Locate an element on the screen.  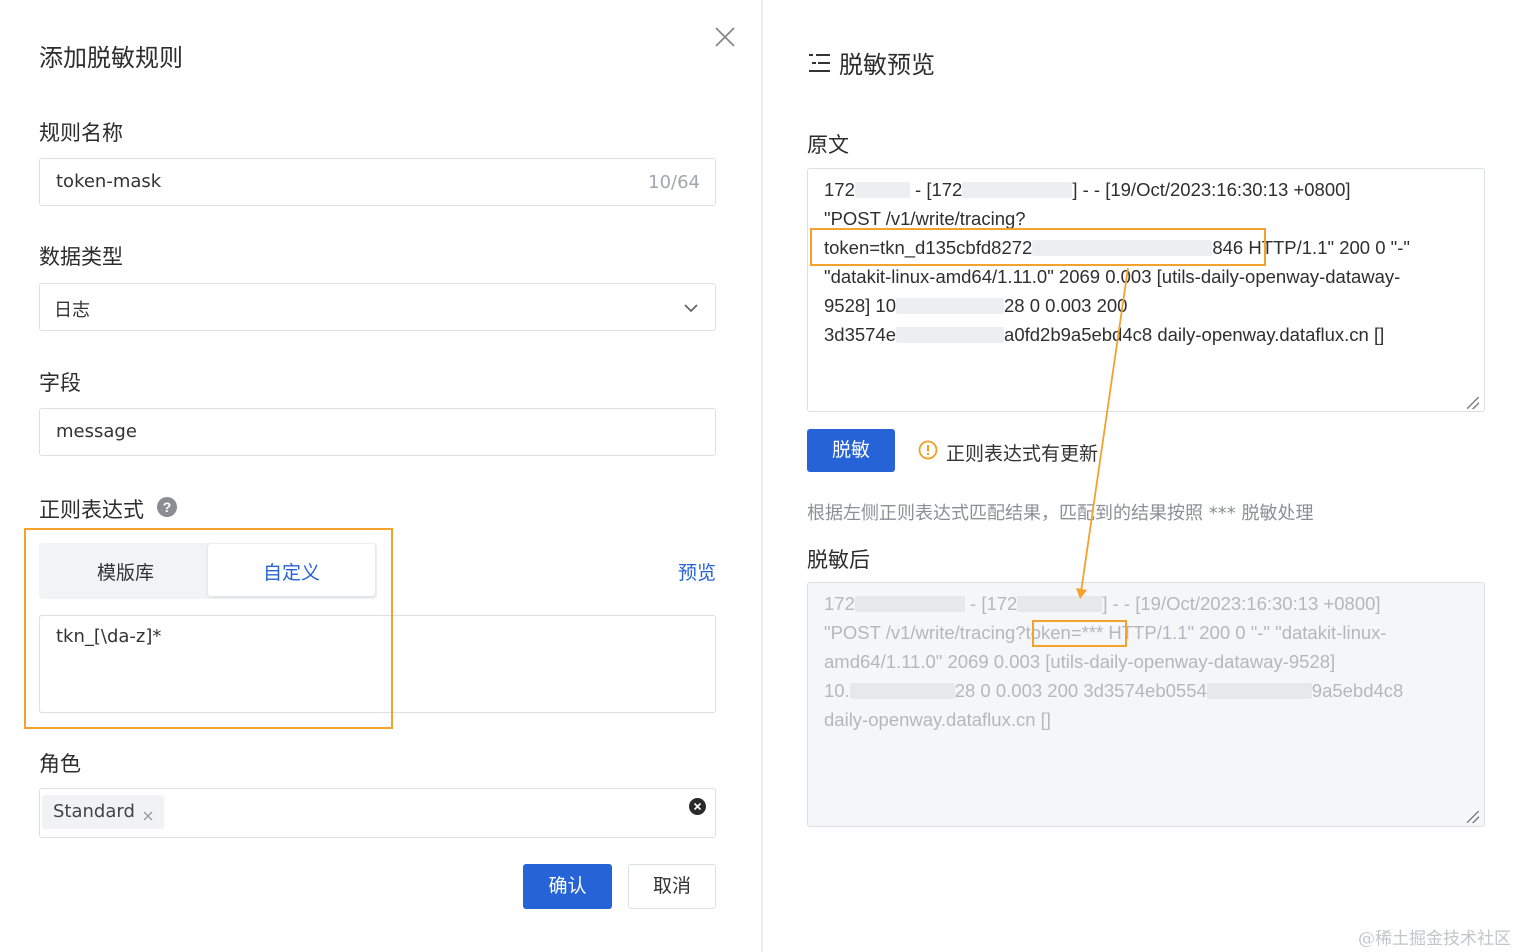
connector-arrow-icon is located at coordinates (1102, 433).